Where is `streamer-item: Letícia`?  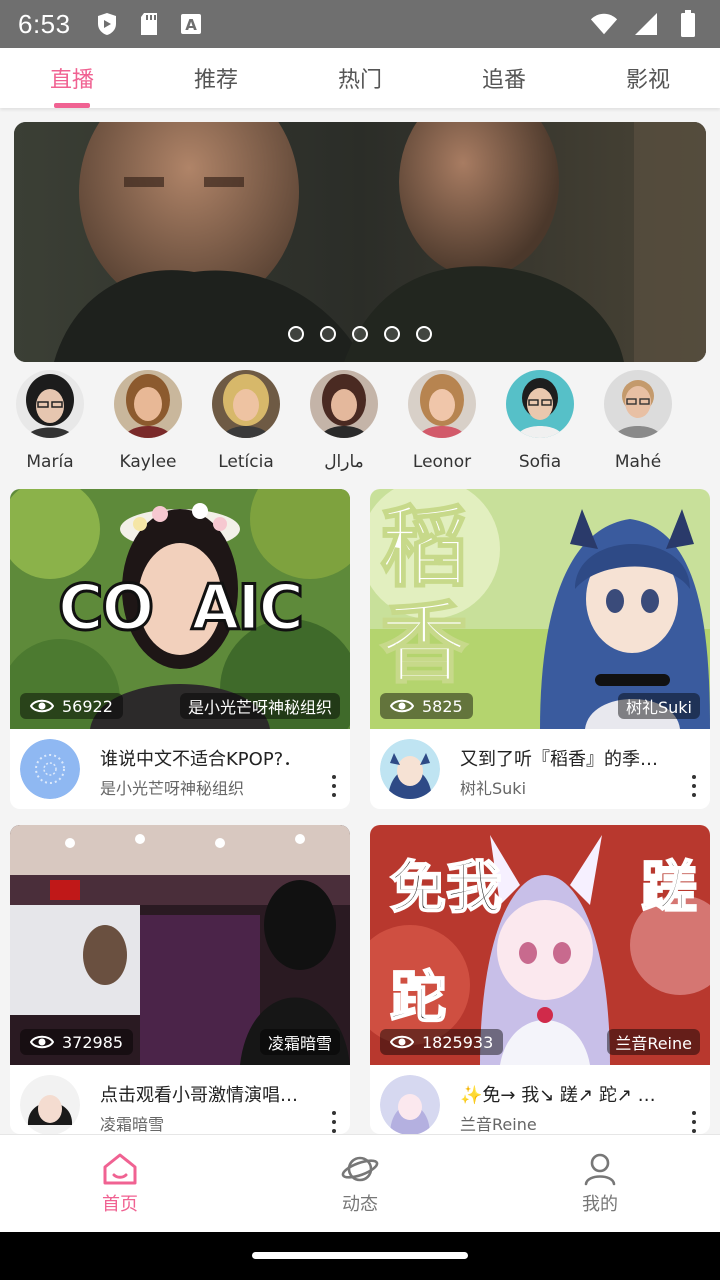 streamer-item: Letícia is located at coordinates (246, 426).